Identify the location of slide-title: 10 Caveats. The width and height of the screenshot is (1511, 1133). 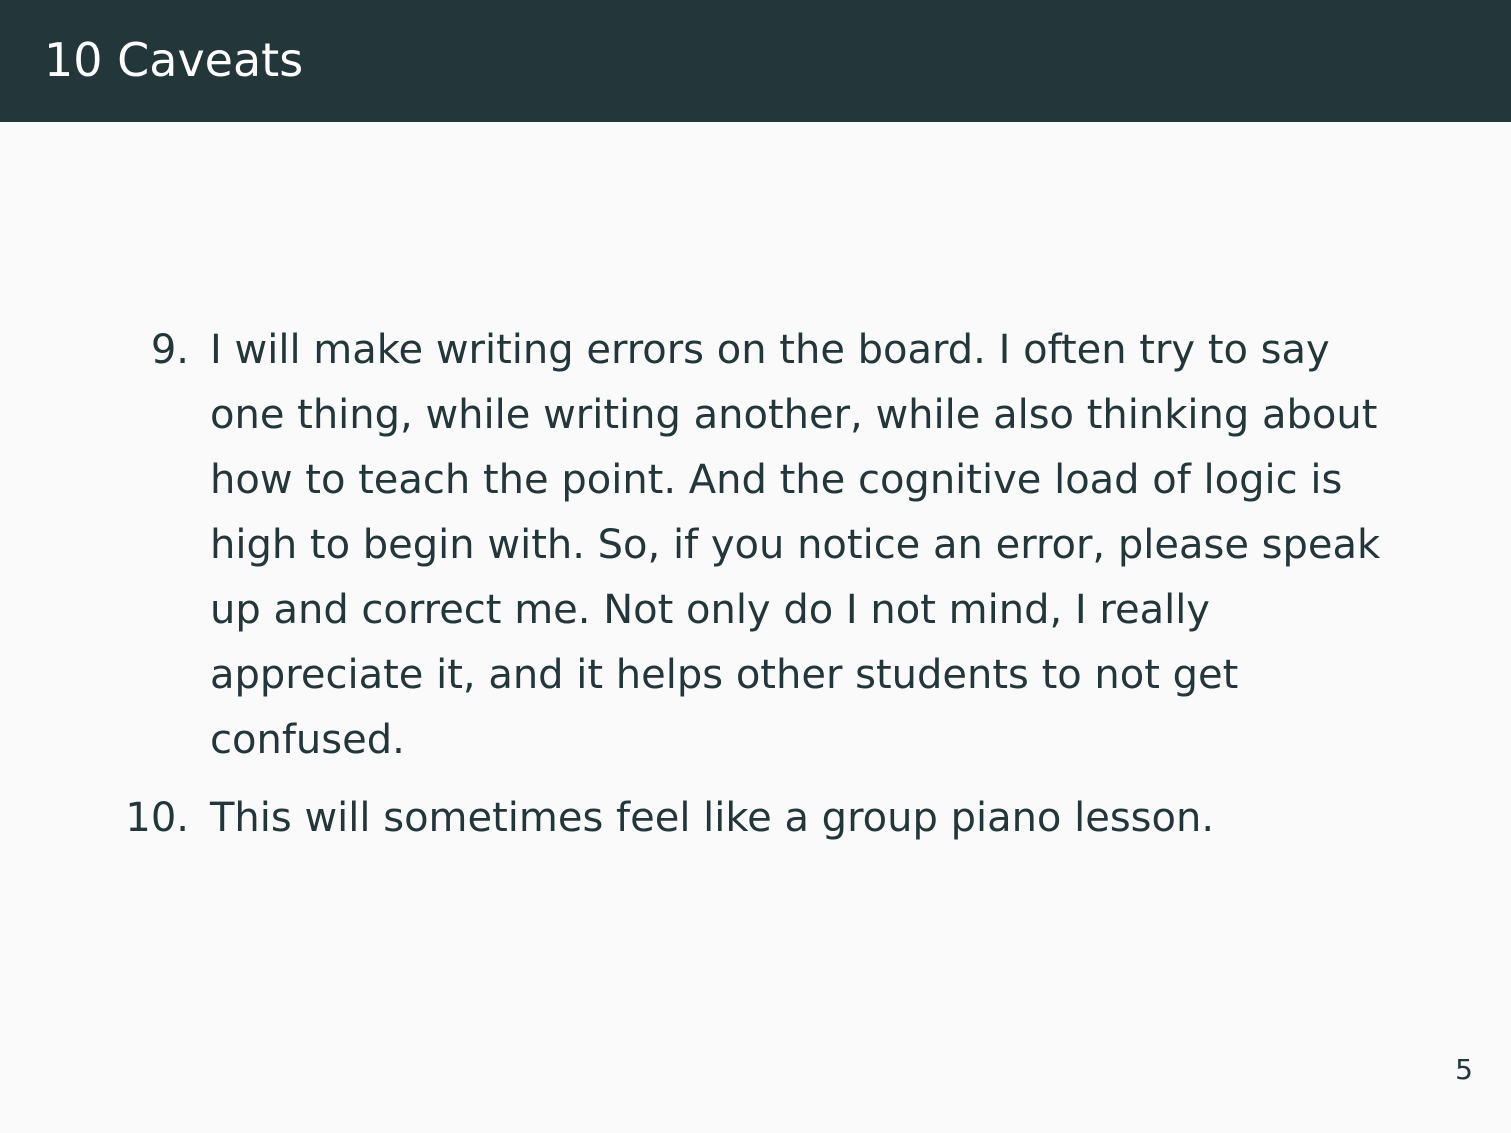
(174, 60).